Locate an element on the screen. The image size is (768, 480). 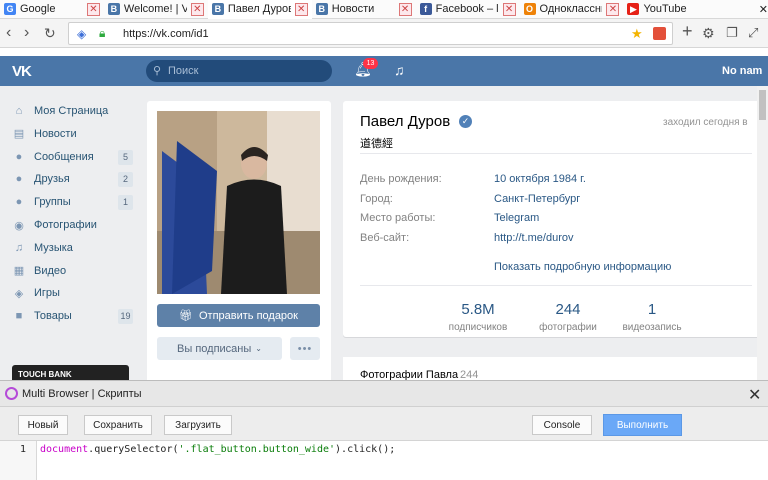
line-gutter: 1 is located at coordinates (18, 460).